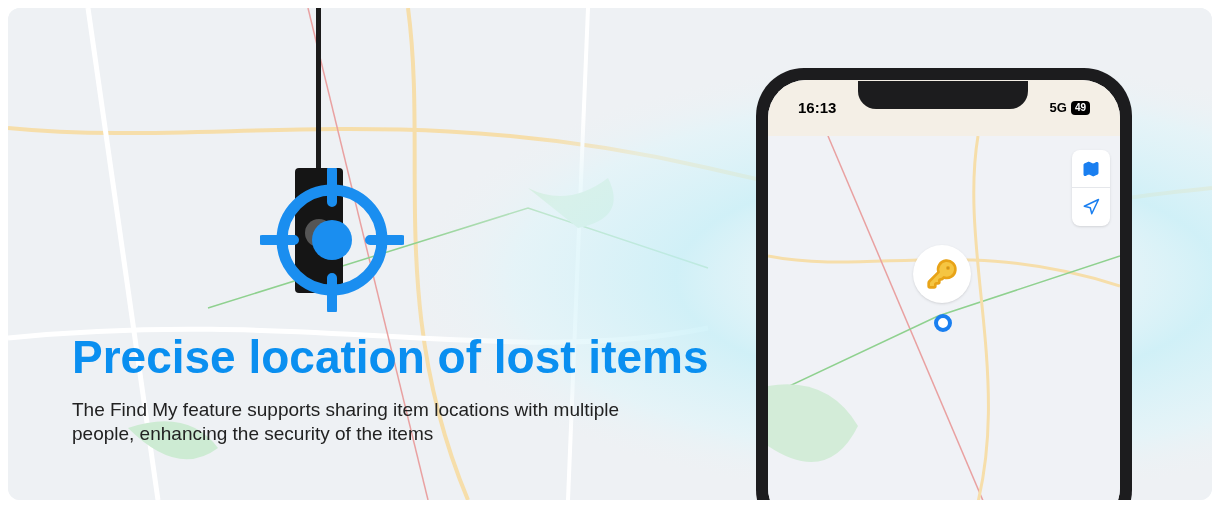  Describe the element at coordinates (1058, 108) in the screenshot. I see `network-label: 5G` at that location.